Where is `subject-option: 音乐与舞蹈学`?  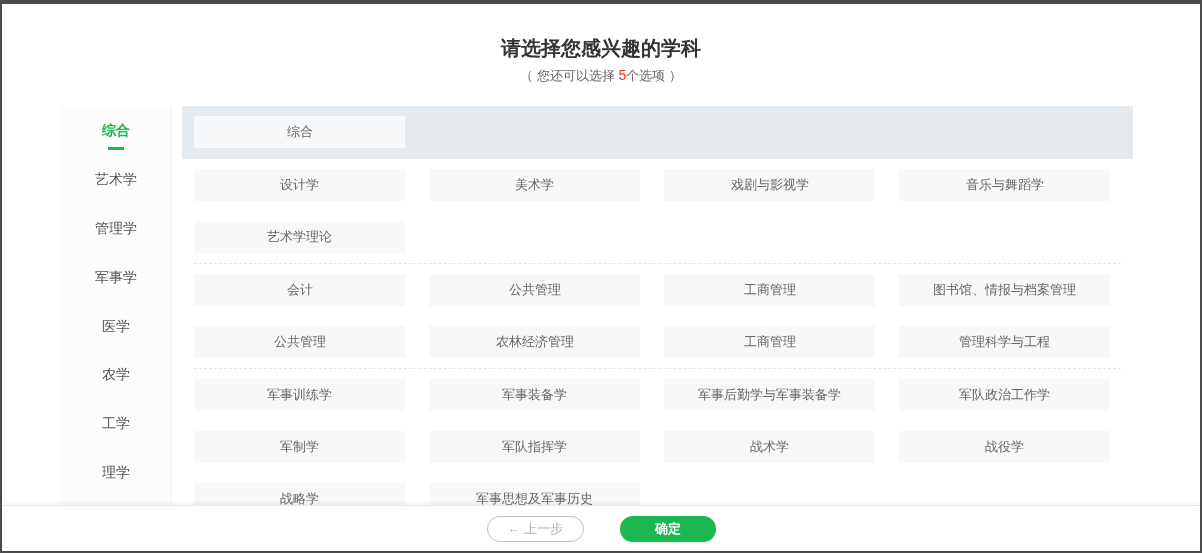
subject-option: 音乐与舞蹈学 is located at coordinates (1004, 185).